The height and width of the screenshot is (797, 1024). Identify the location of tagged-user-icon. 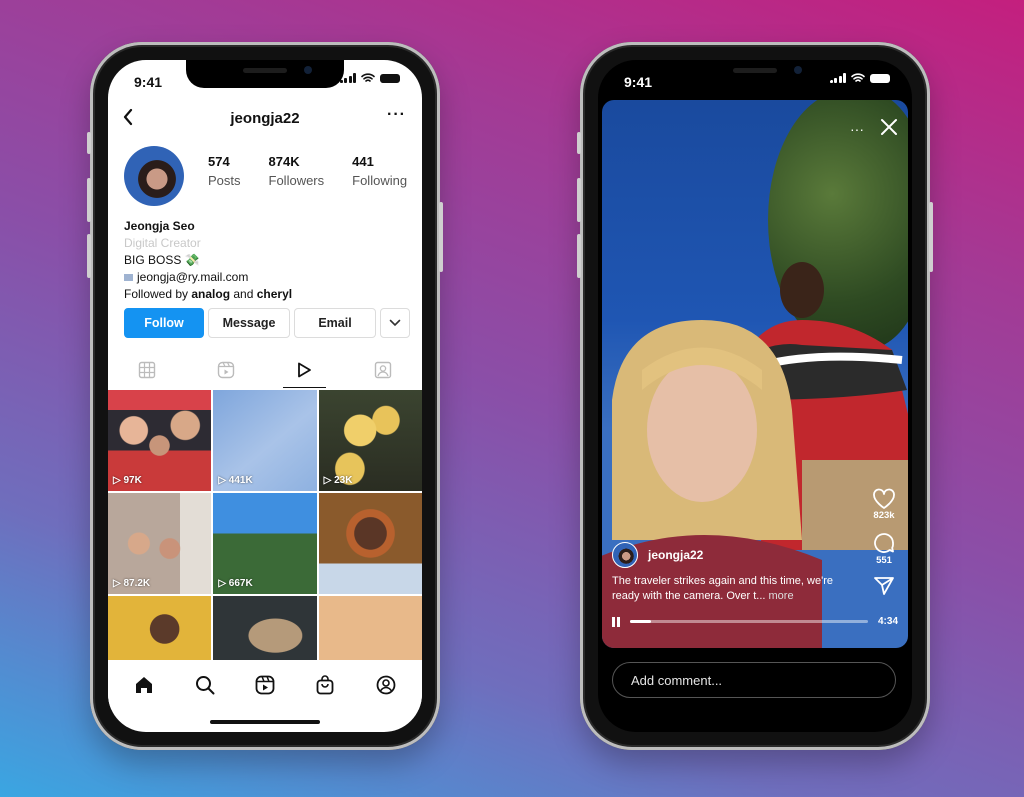
(382, 370).